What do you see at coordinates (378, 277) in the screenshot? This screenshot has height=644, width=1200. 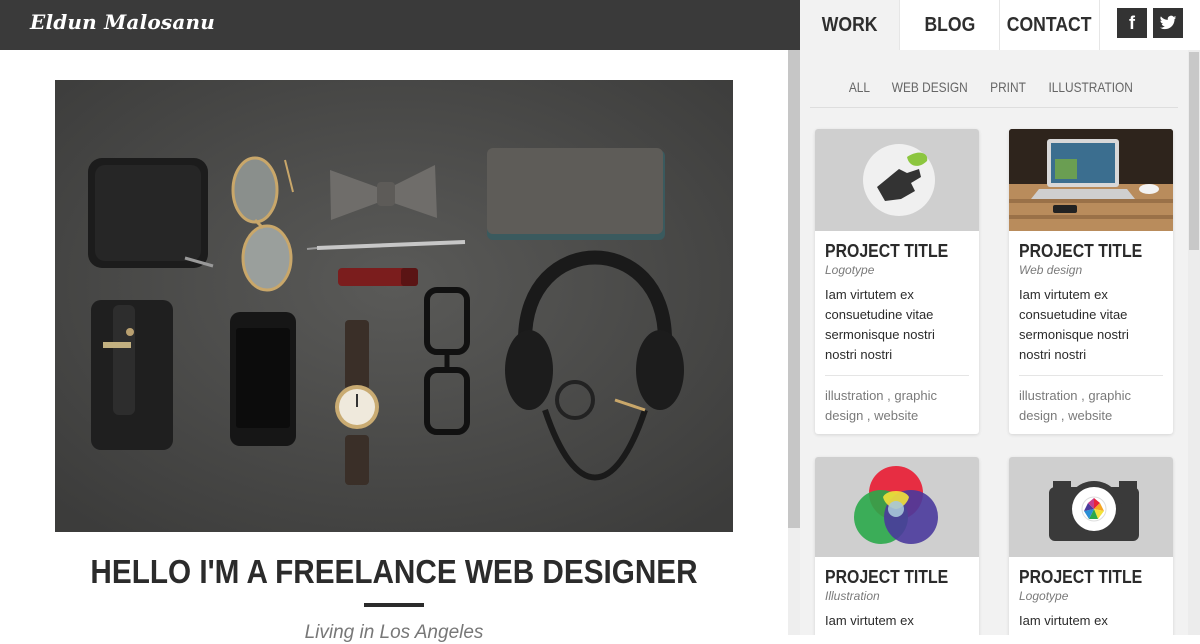 I see `lipstick-icon` at bounding box center [378, 277].